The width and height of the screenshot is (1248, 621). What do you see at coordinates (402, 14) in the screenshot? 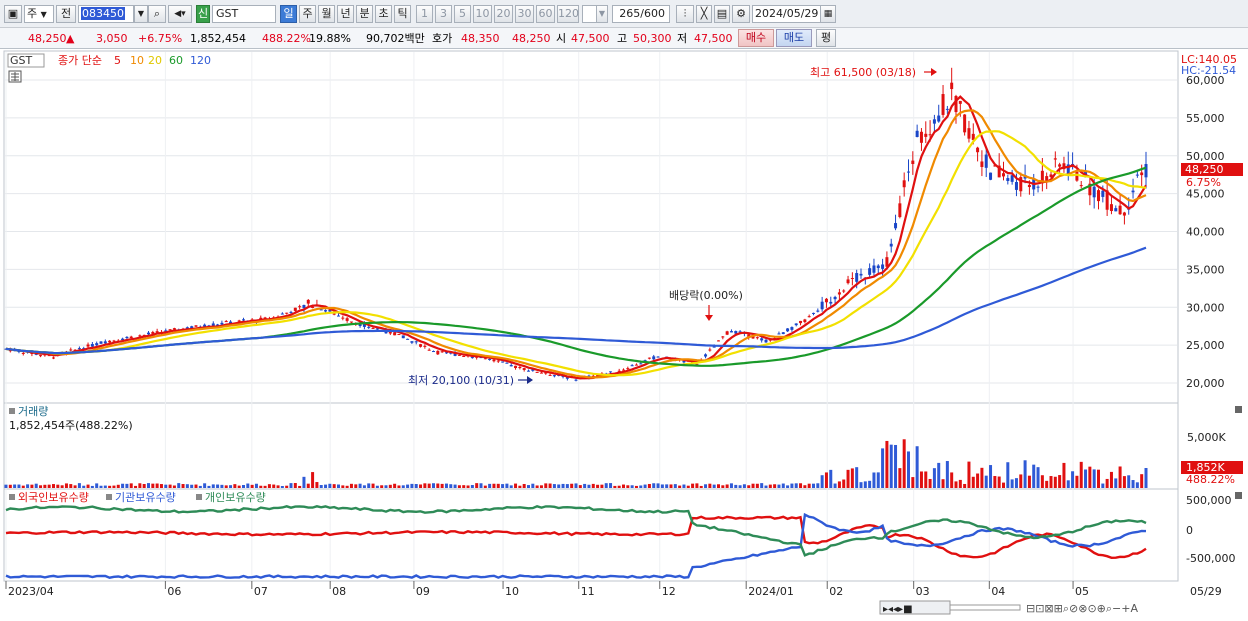
I see `tab-period-tick: 틱` at bounding box center [402, 14].